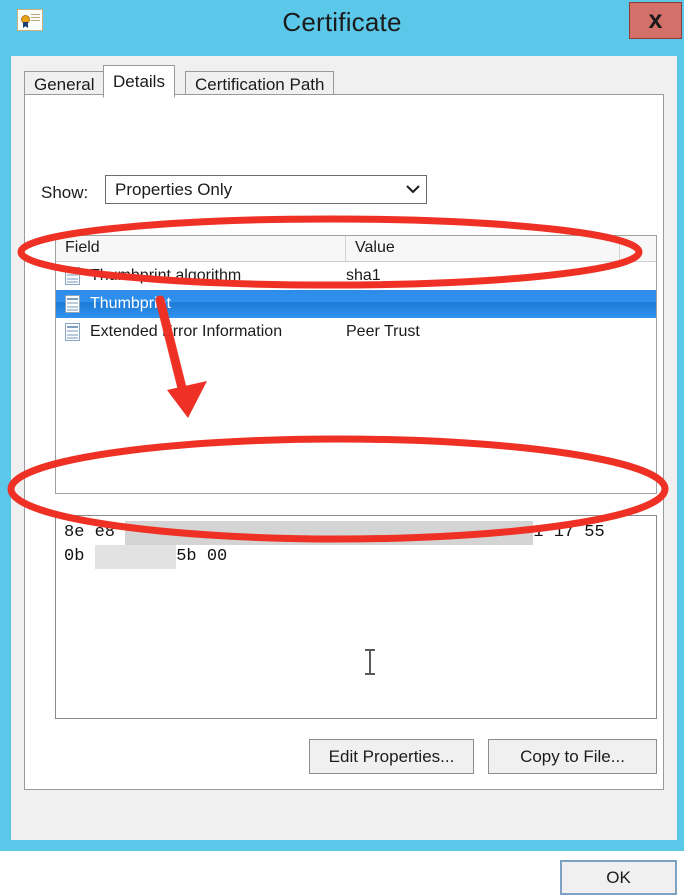  Describe the element at coordinates (95, 532) in the screenshot. I see `thumbprint-line1-prefix: 8e e8` at that location.